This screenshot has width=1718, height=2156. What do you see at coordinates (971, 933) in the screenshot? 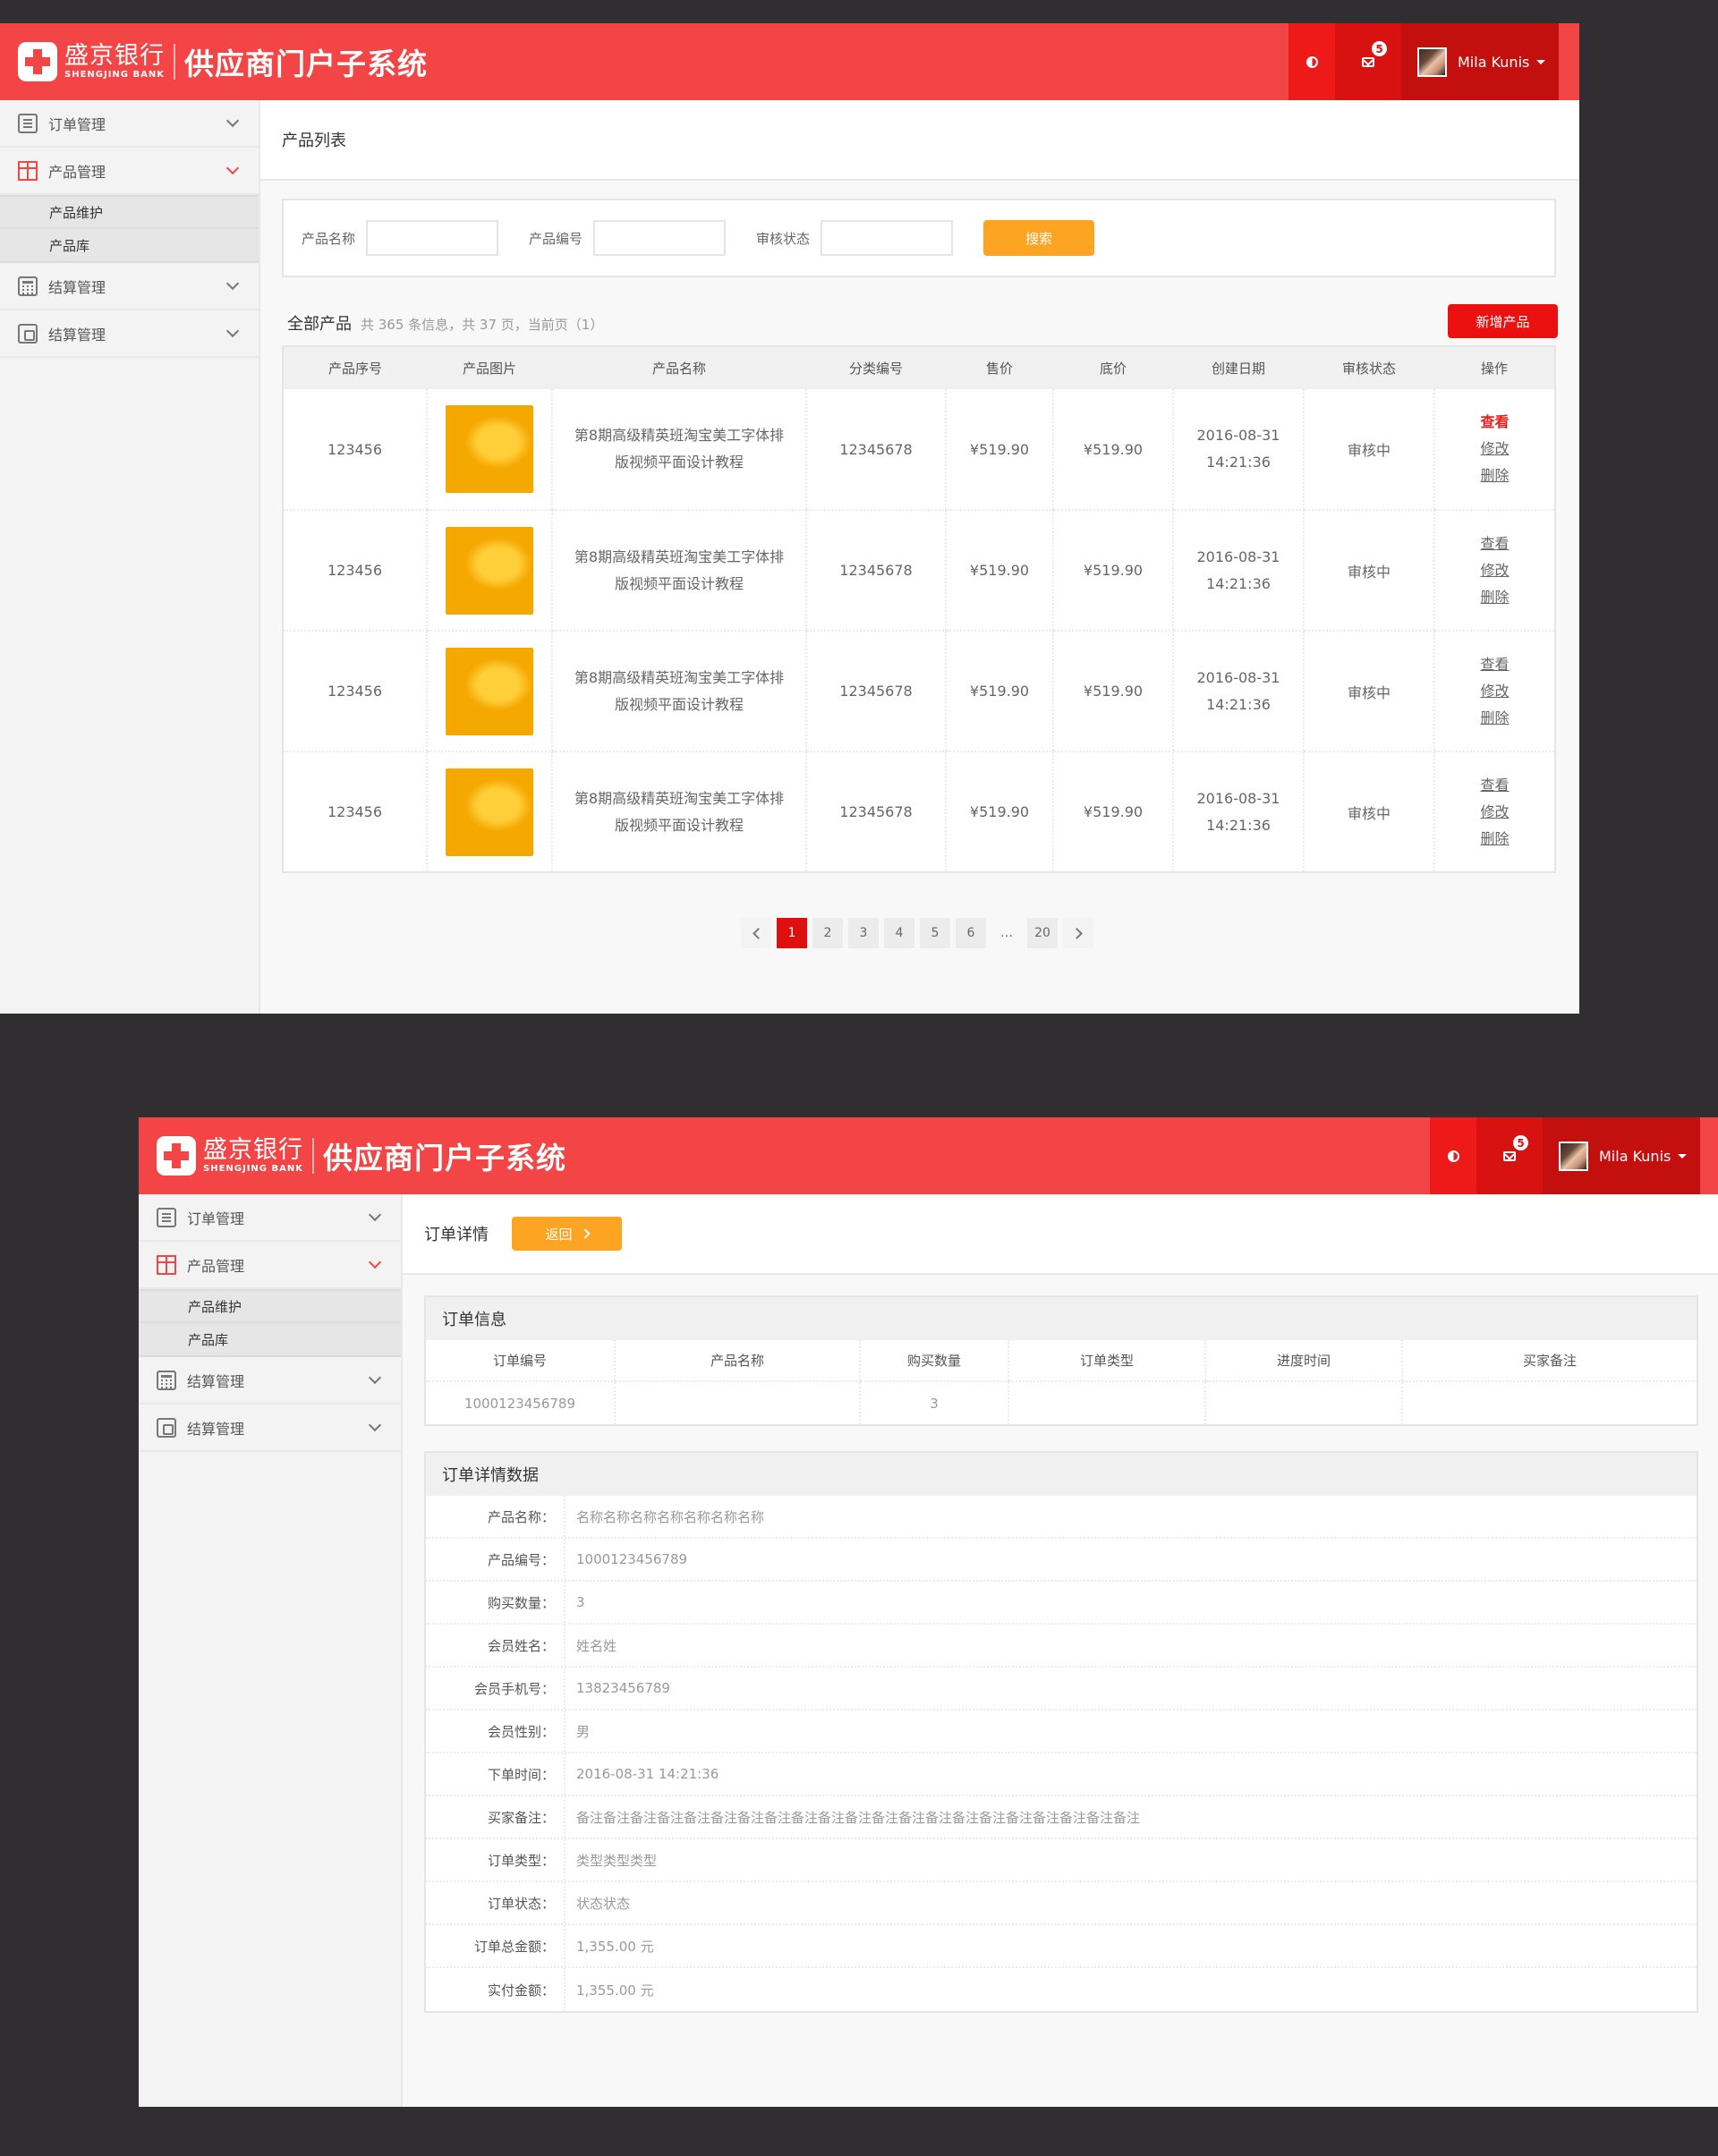
I see `page-button: 6` at bounding box center [971, 933].